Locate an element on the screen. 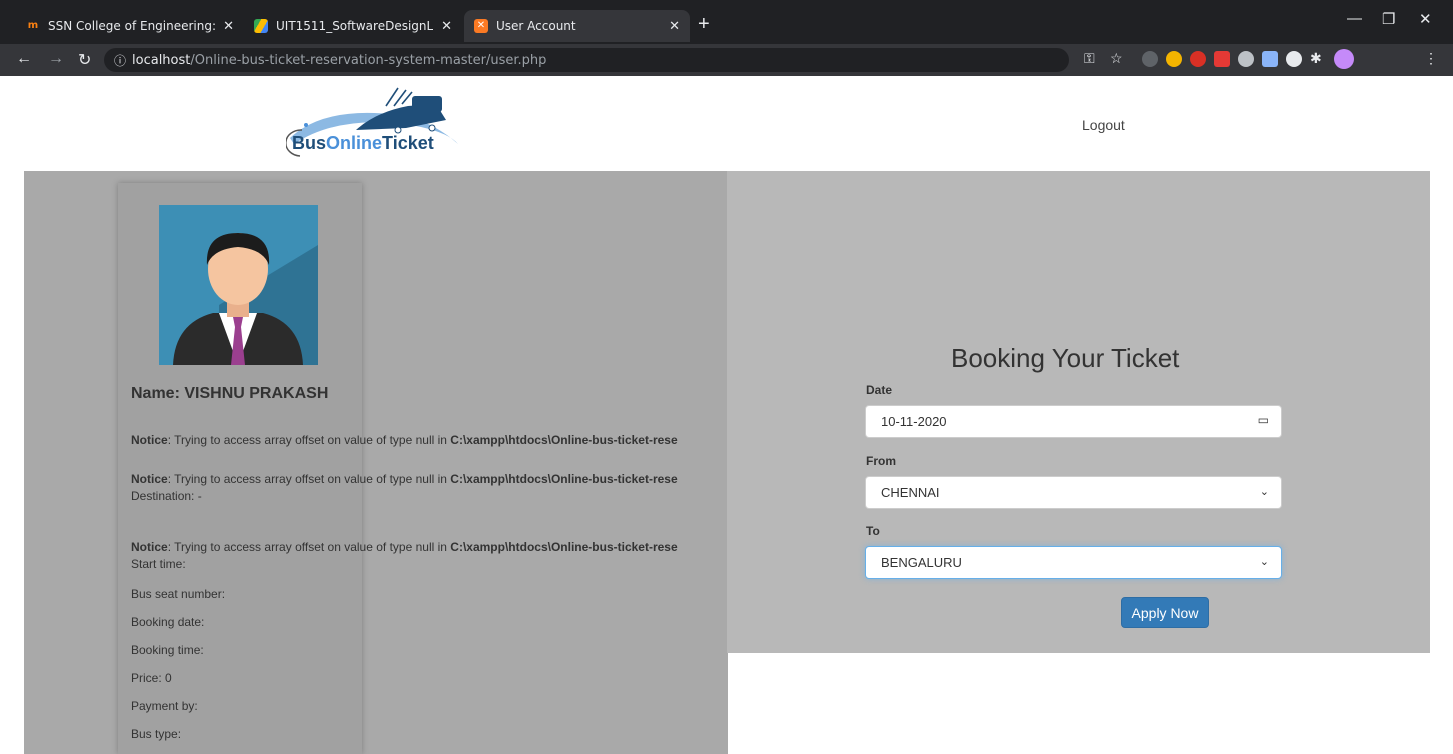 This screenshot has height=754, width=1453. browser-tab: m SSN College of Engineering: Log ✕ is located at coordinates (130, 26).